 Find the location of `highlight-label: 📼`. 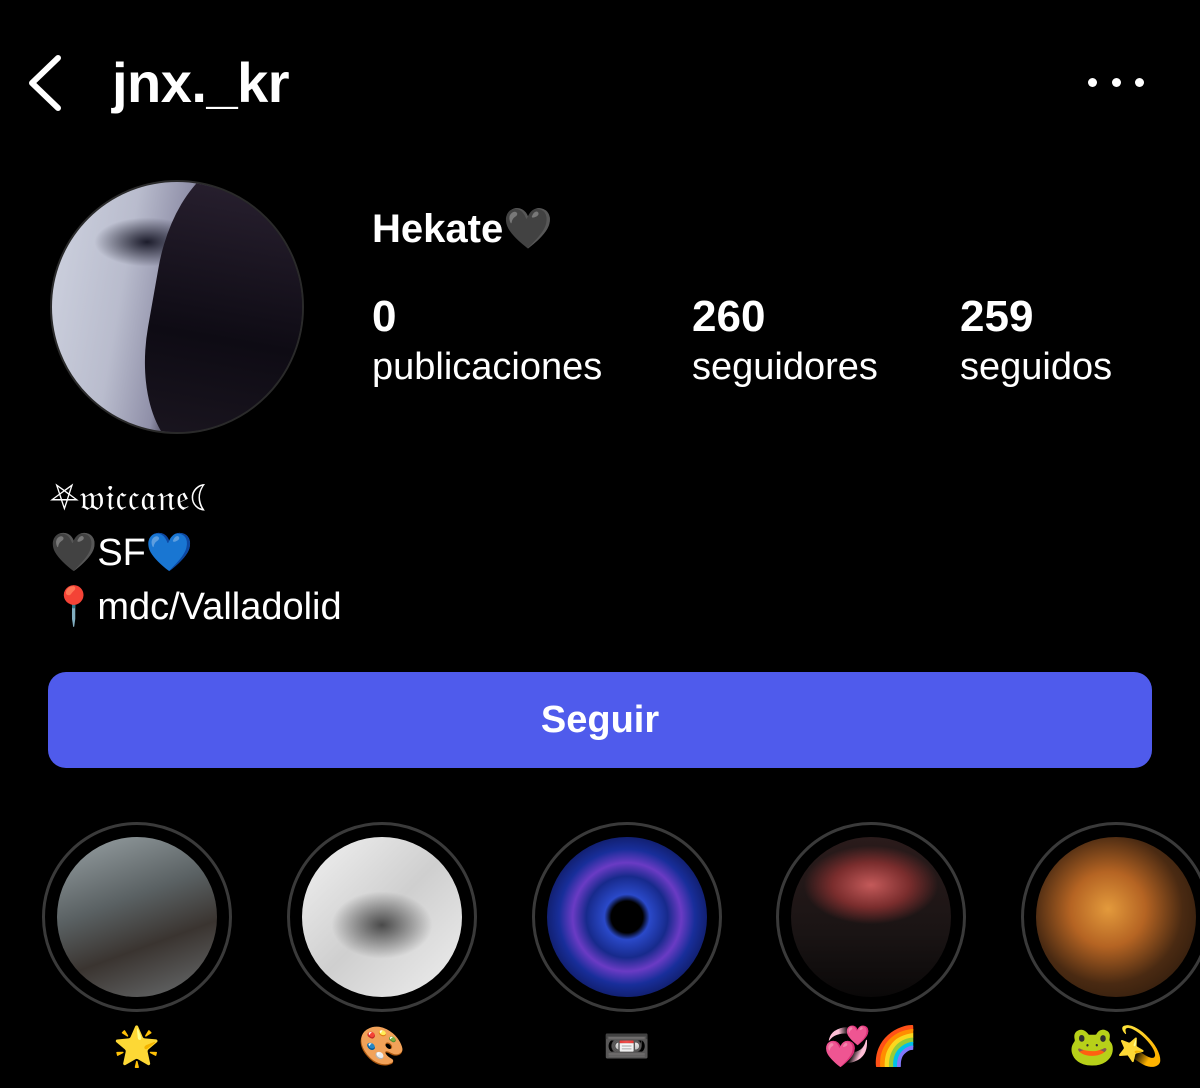

highlight-label: 📼 is located at coordinates (627, 1046).